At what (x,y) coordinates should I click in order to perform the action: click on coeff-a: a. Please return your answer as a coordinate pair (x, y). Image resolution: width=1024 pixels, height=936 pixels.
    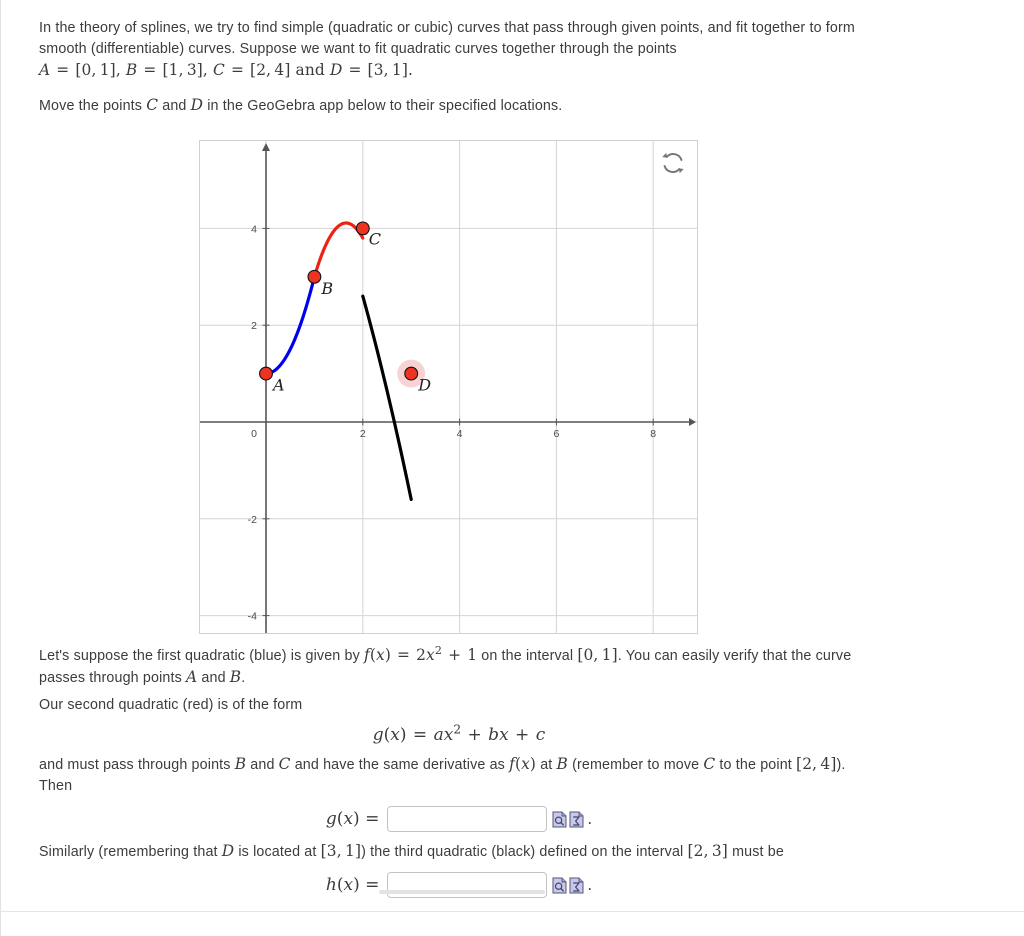
    Looking at the image, I should click on (438, 735).